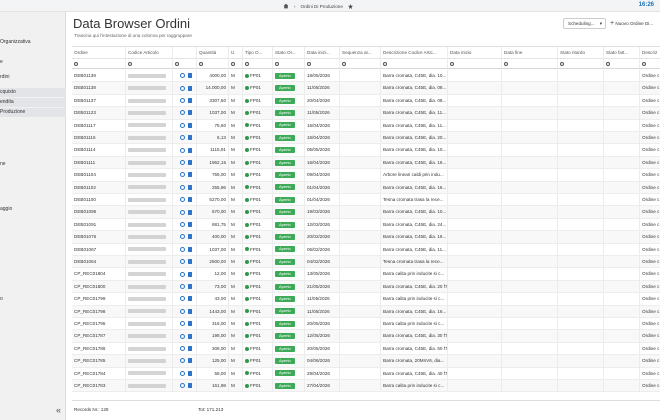 The image size is (660, 420). What do you see at coordinates (236, 53) in the screenshot?
I see `column-header: U` at bounding box center [236, 53].